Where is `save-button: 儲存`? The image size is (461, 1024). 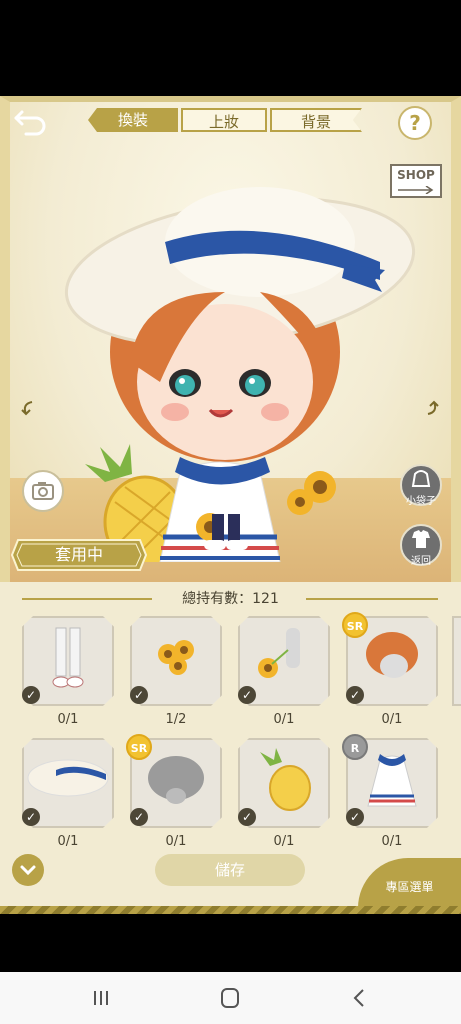 save-button: 儲存 is located at coordinates (230, 870).